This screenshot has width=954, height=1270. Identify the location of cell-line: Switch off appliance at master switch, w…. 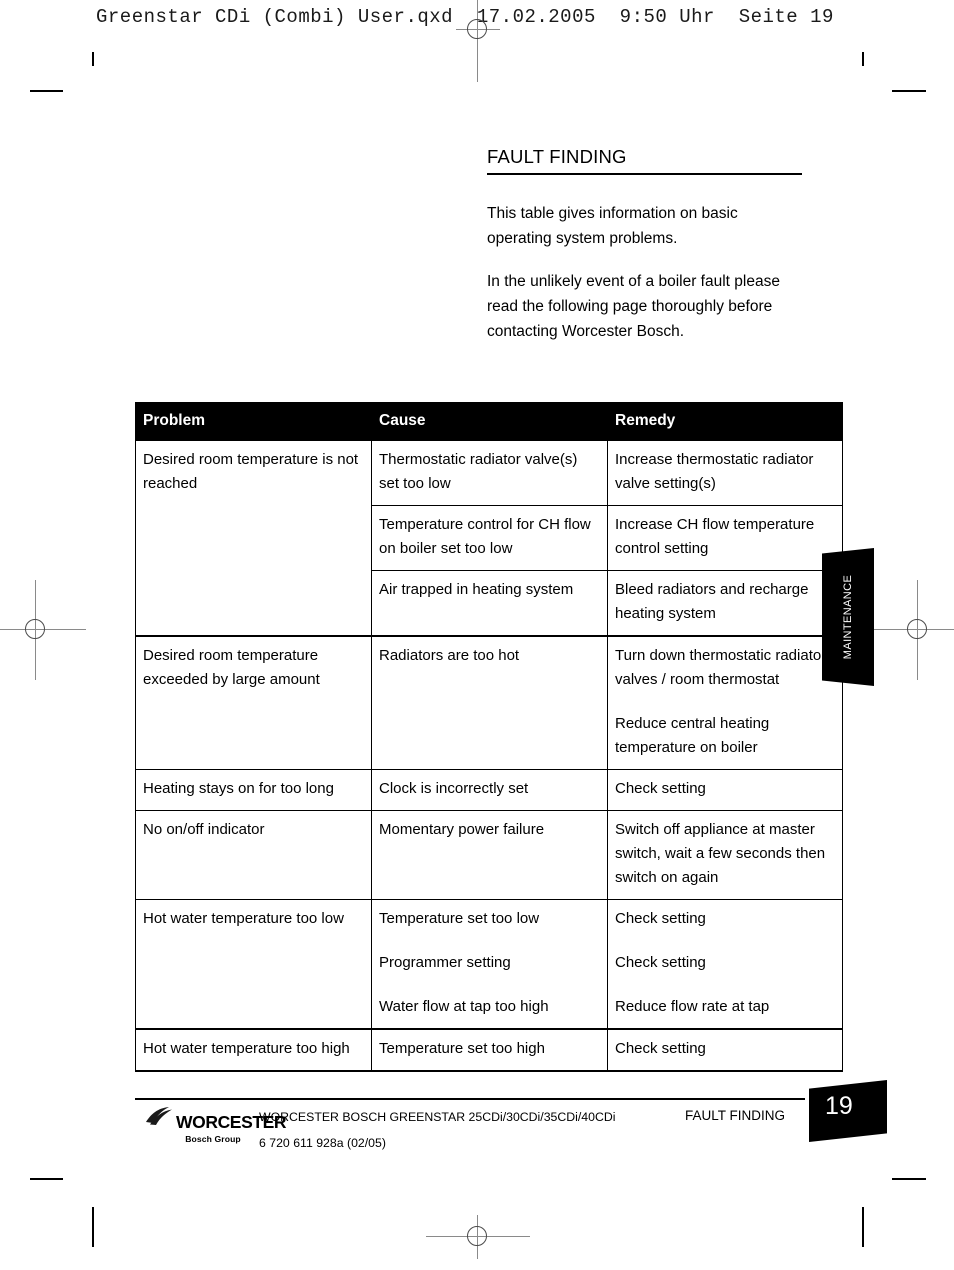
(720, 853).